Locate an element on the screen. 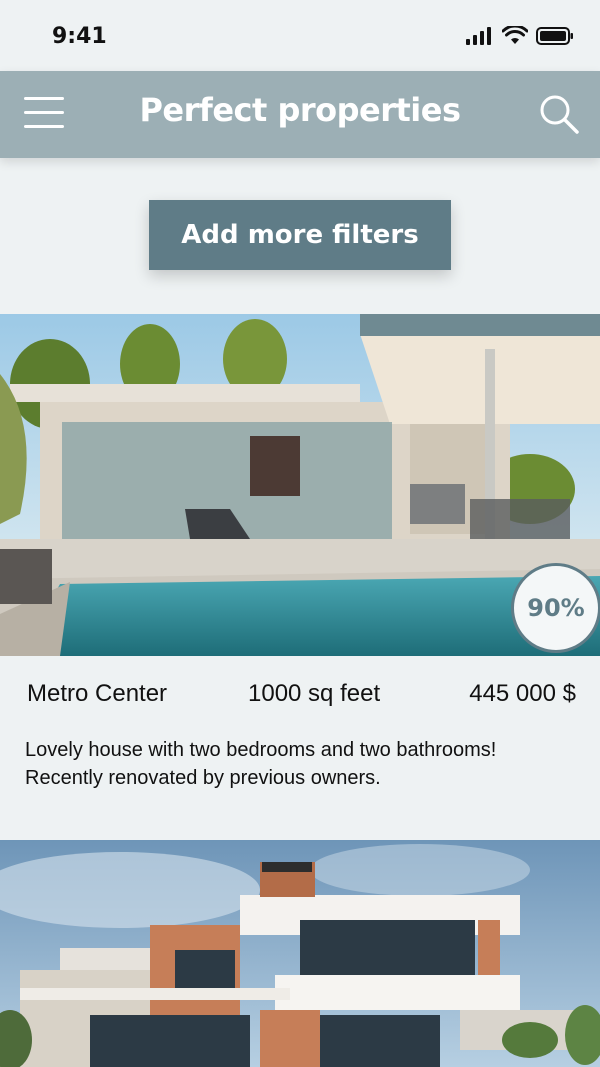 Image resolution: width=600 pixels, height=1067 pixels. status-bar: 9:41 is located at coordinates (300, 36).